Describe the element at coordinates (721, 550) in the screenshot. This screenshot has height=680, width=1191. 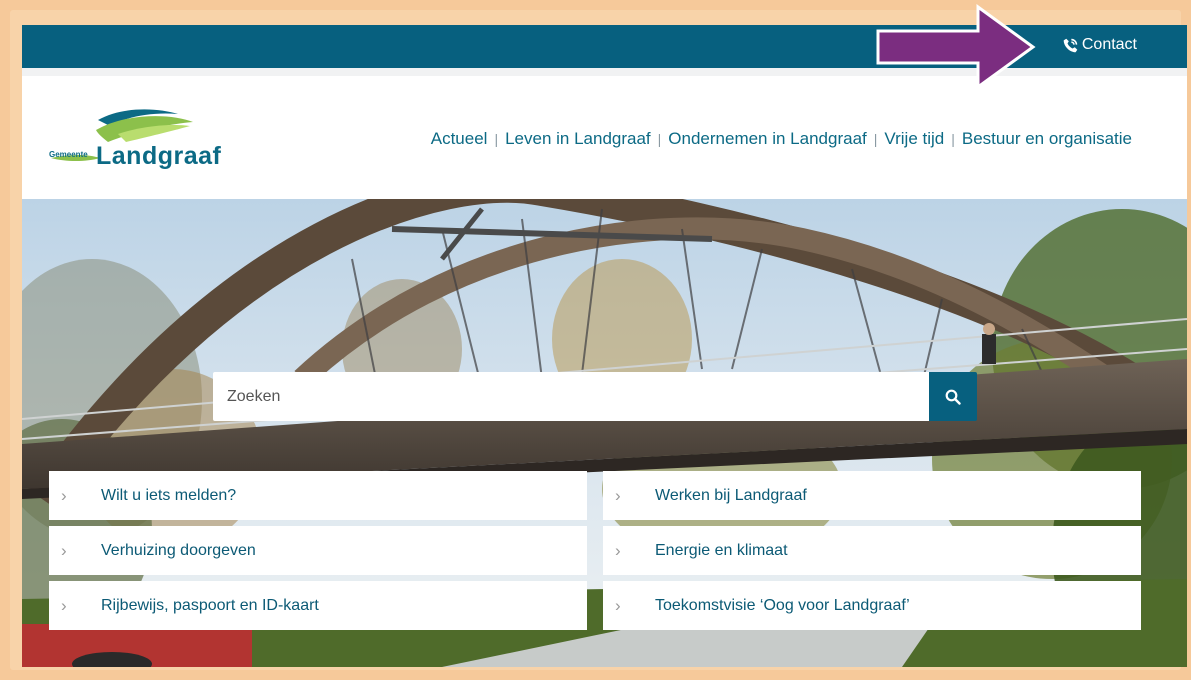
I see `quicklink-label: Energie en klimaat` at that location.